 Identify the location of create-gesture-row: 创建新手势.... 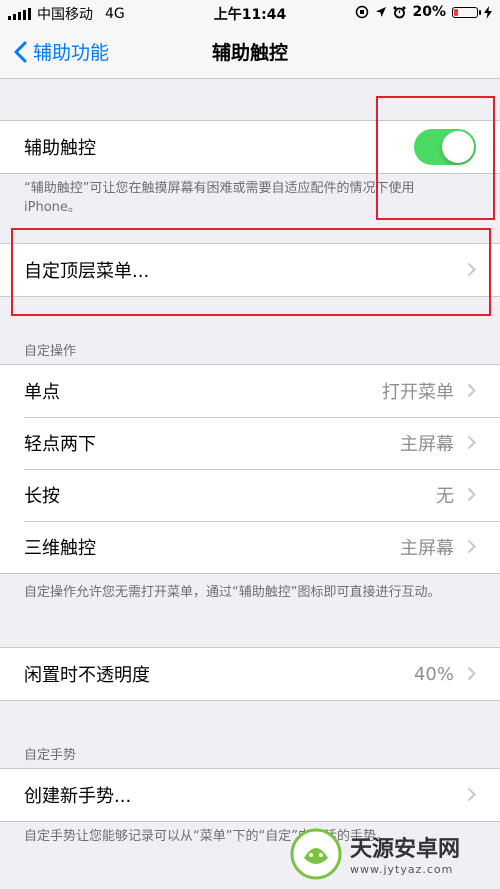
(250, 795).